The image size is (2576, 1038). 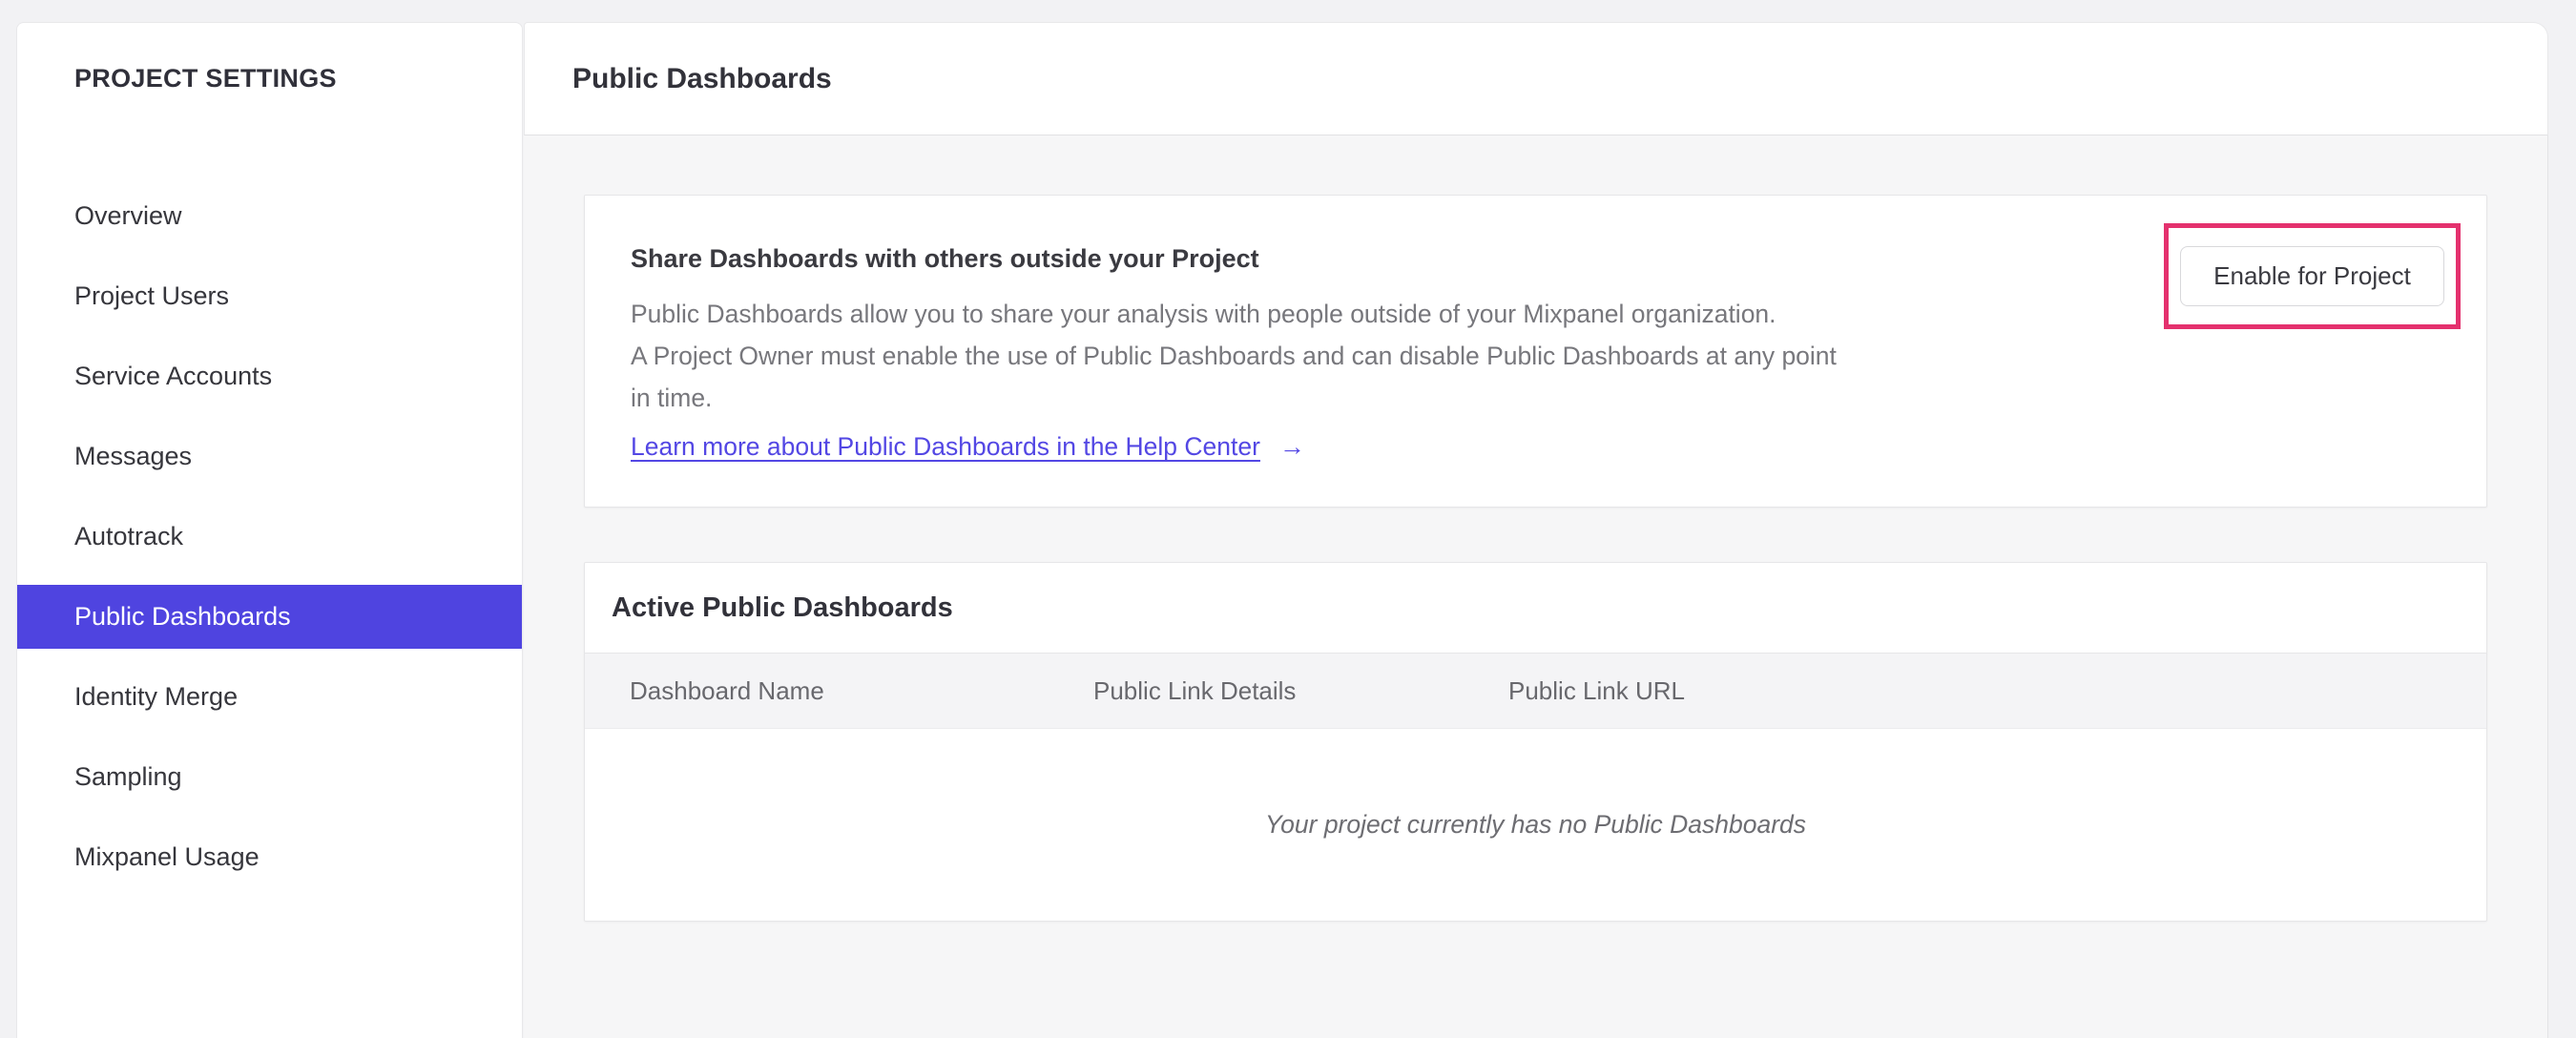 What do you see at coordinates (129, 536) in the screenshot?
I see `sidebar-item-label: Autotrack` at bounding box center [129, 536].